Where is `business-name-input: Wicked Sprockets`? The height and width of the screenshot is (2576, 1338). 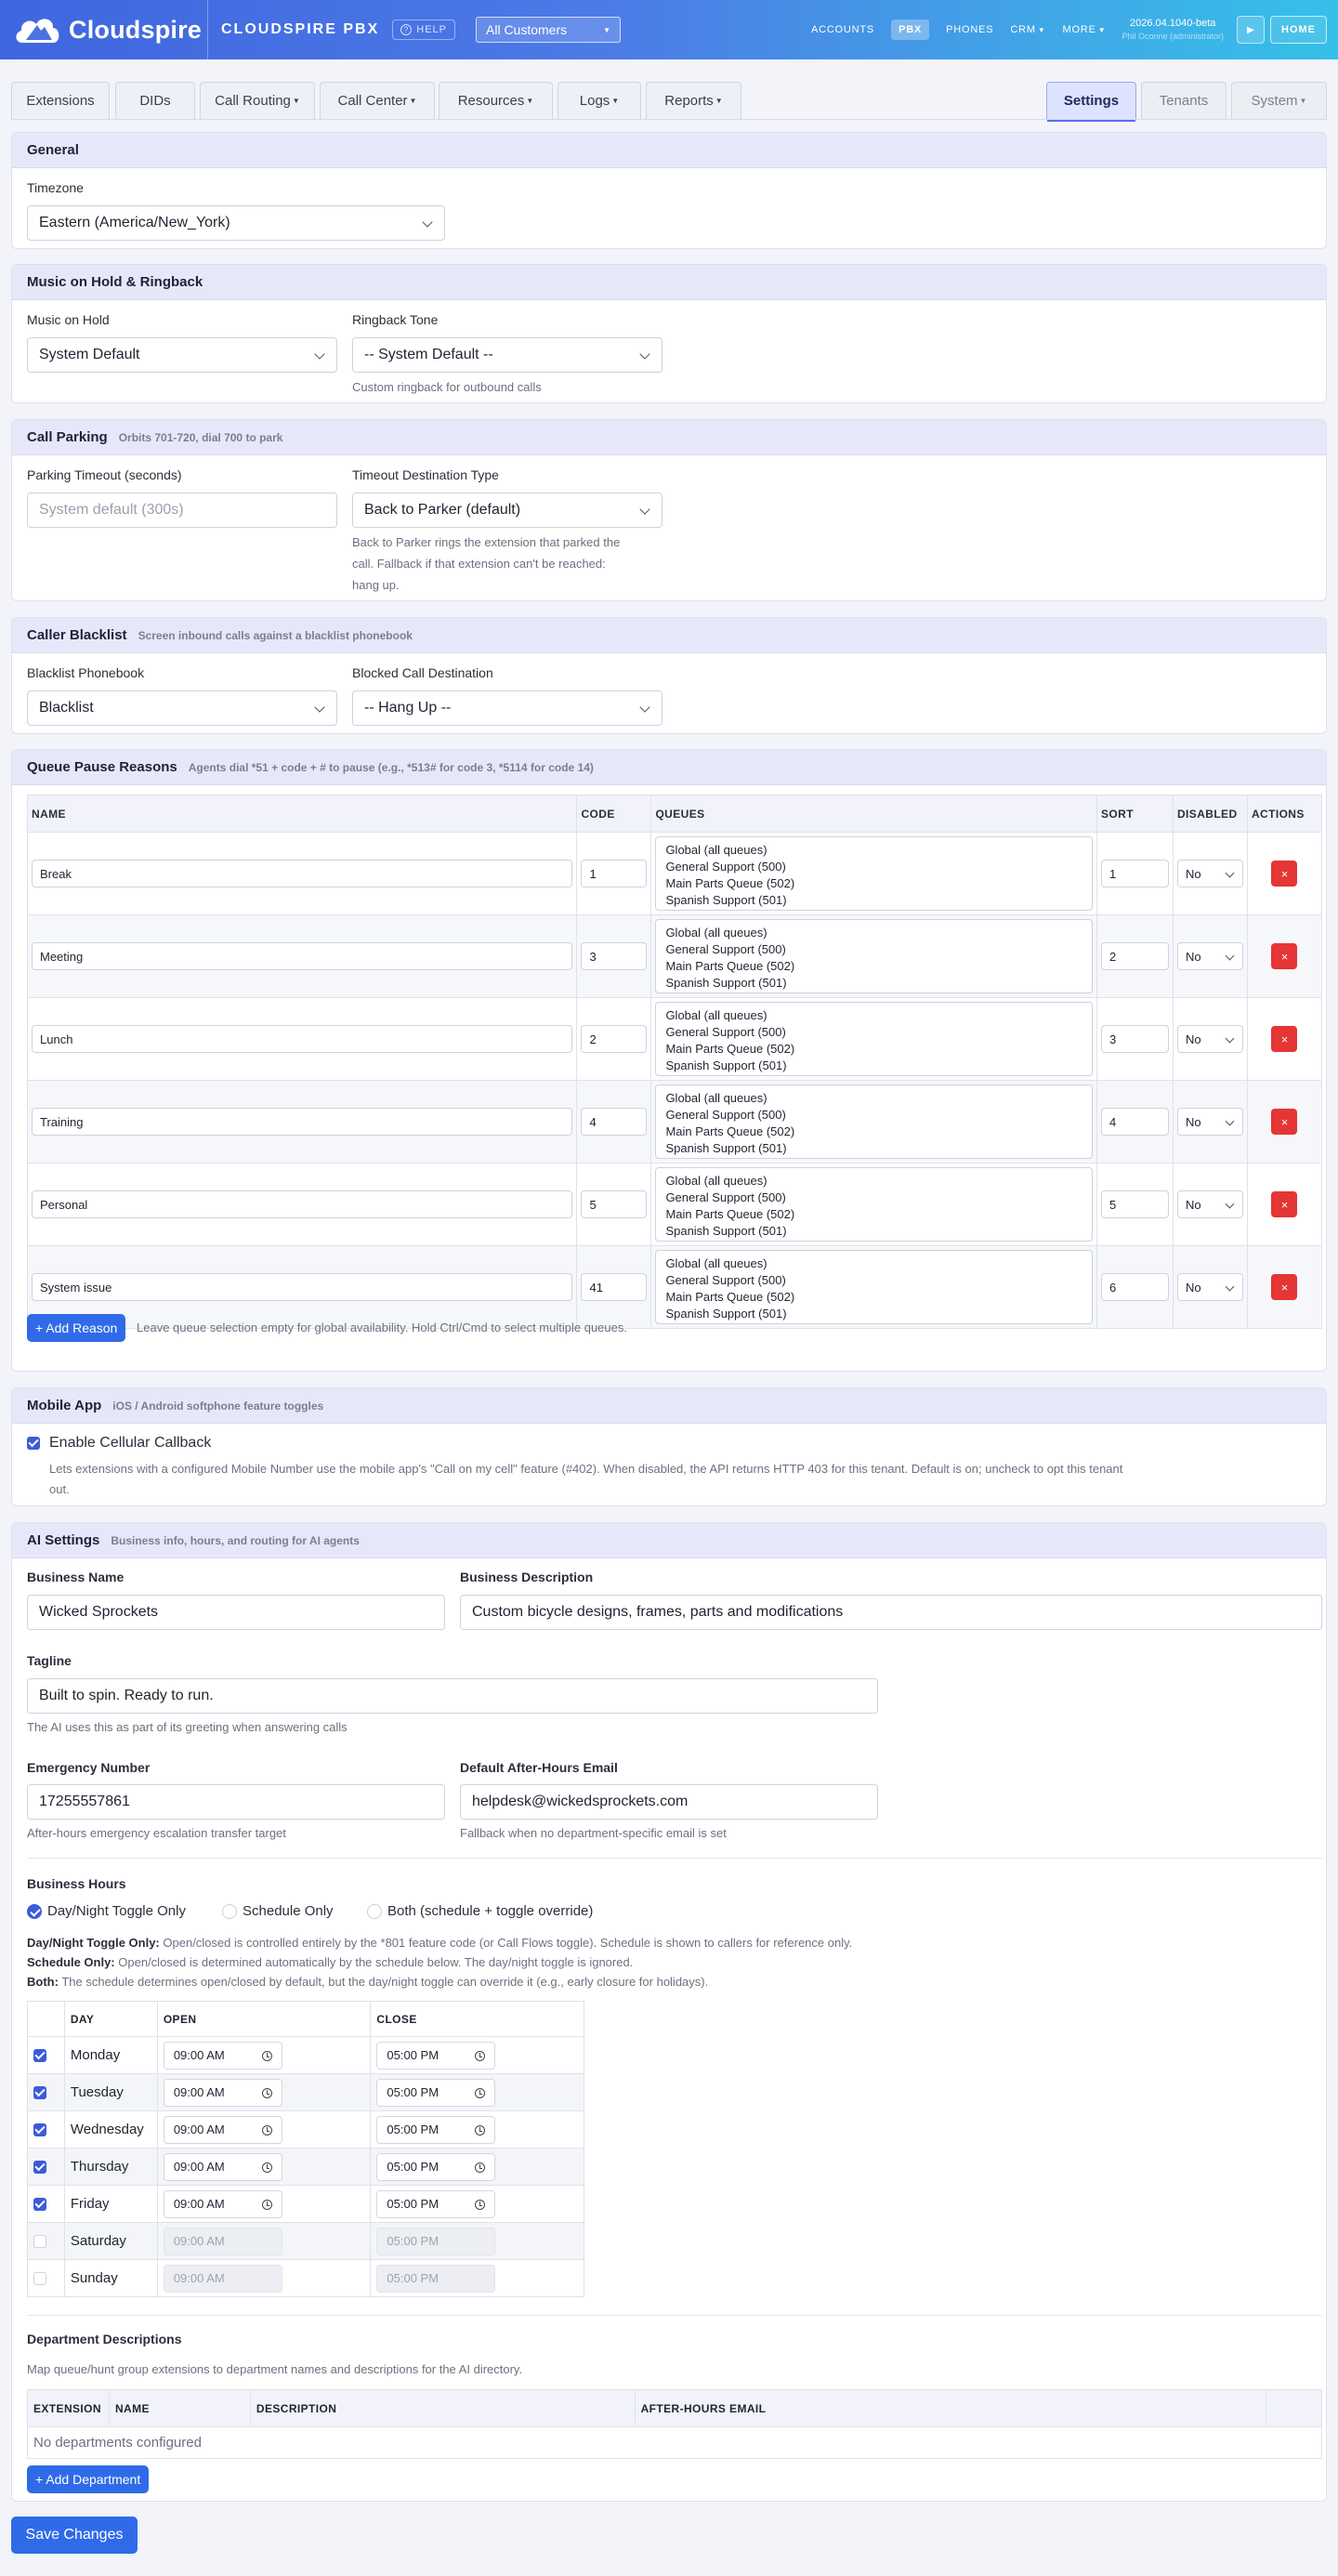
business-name-input: Wicked Sprockets is located at coordinates (236, 1612).